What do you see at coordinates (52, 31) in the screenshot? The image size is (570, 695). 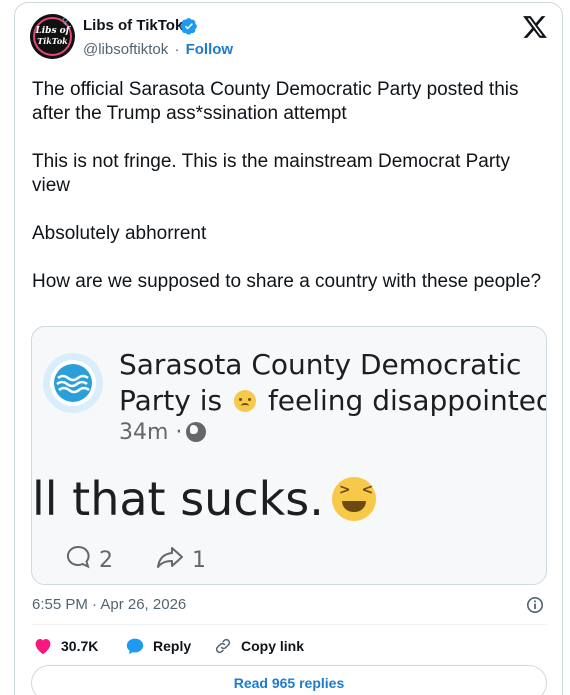 I see `avatar-text-line1: Libs of` at bounding box center [52, 31].